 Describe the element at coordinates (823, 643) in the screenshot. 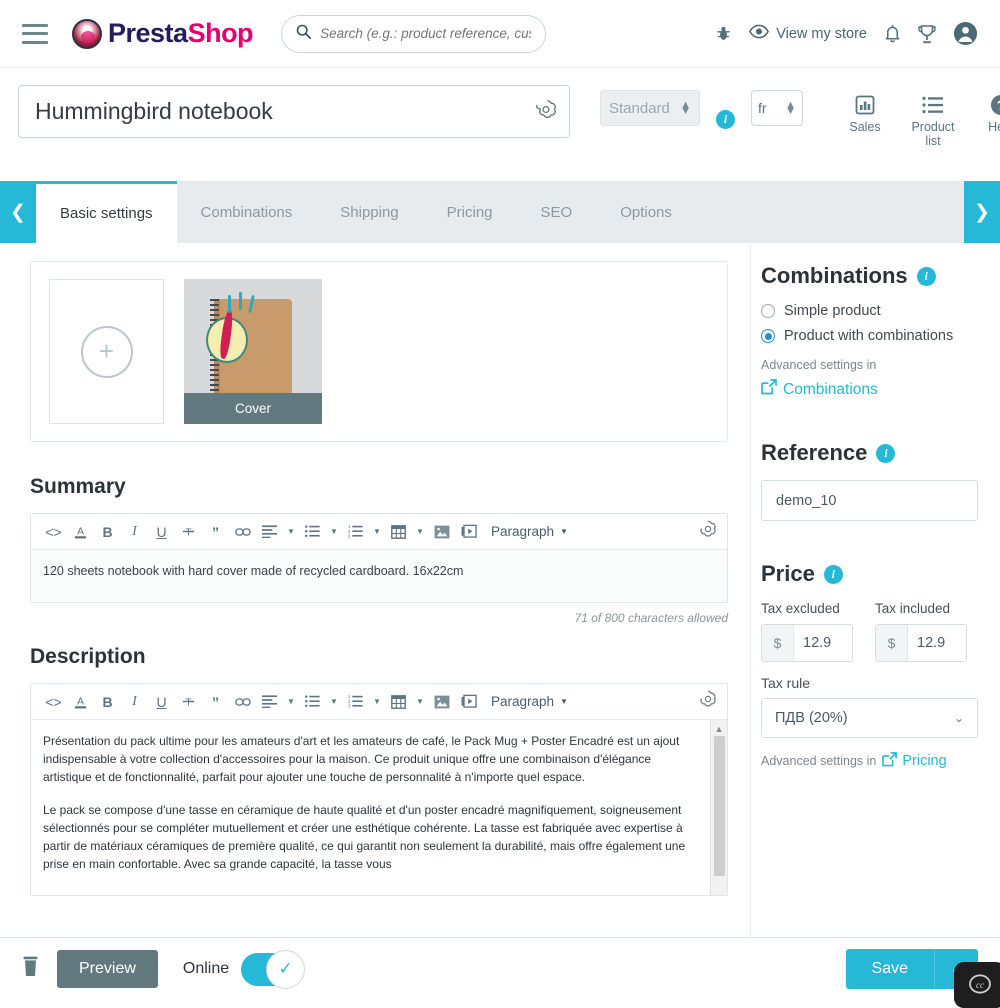

I see `tax-excluded-value: 12.9` at that location.